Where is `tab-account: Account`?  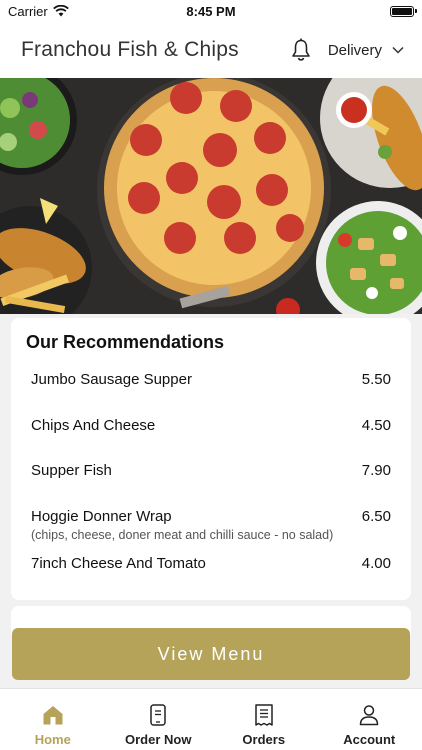
tab-account: Account is located at coordinates (369, 719).